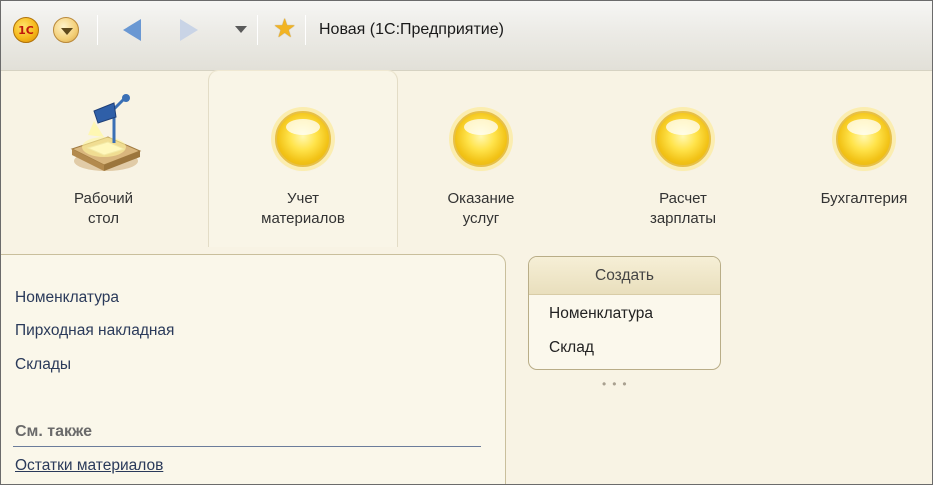 This screenshot has width=933, height=485. Describe the element at coordinates (411, 29) in the screenshot. I see `window-title: Новая (1С:Предприятие)` at that location.